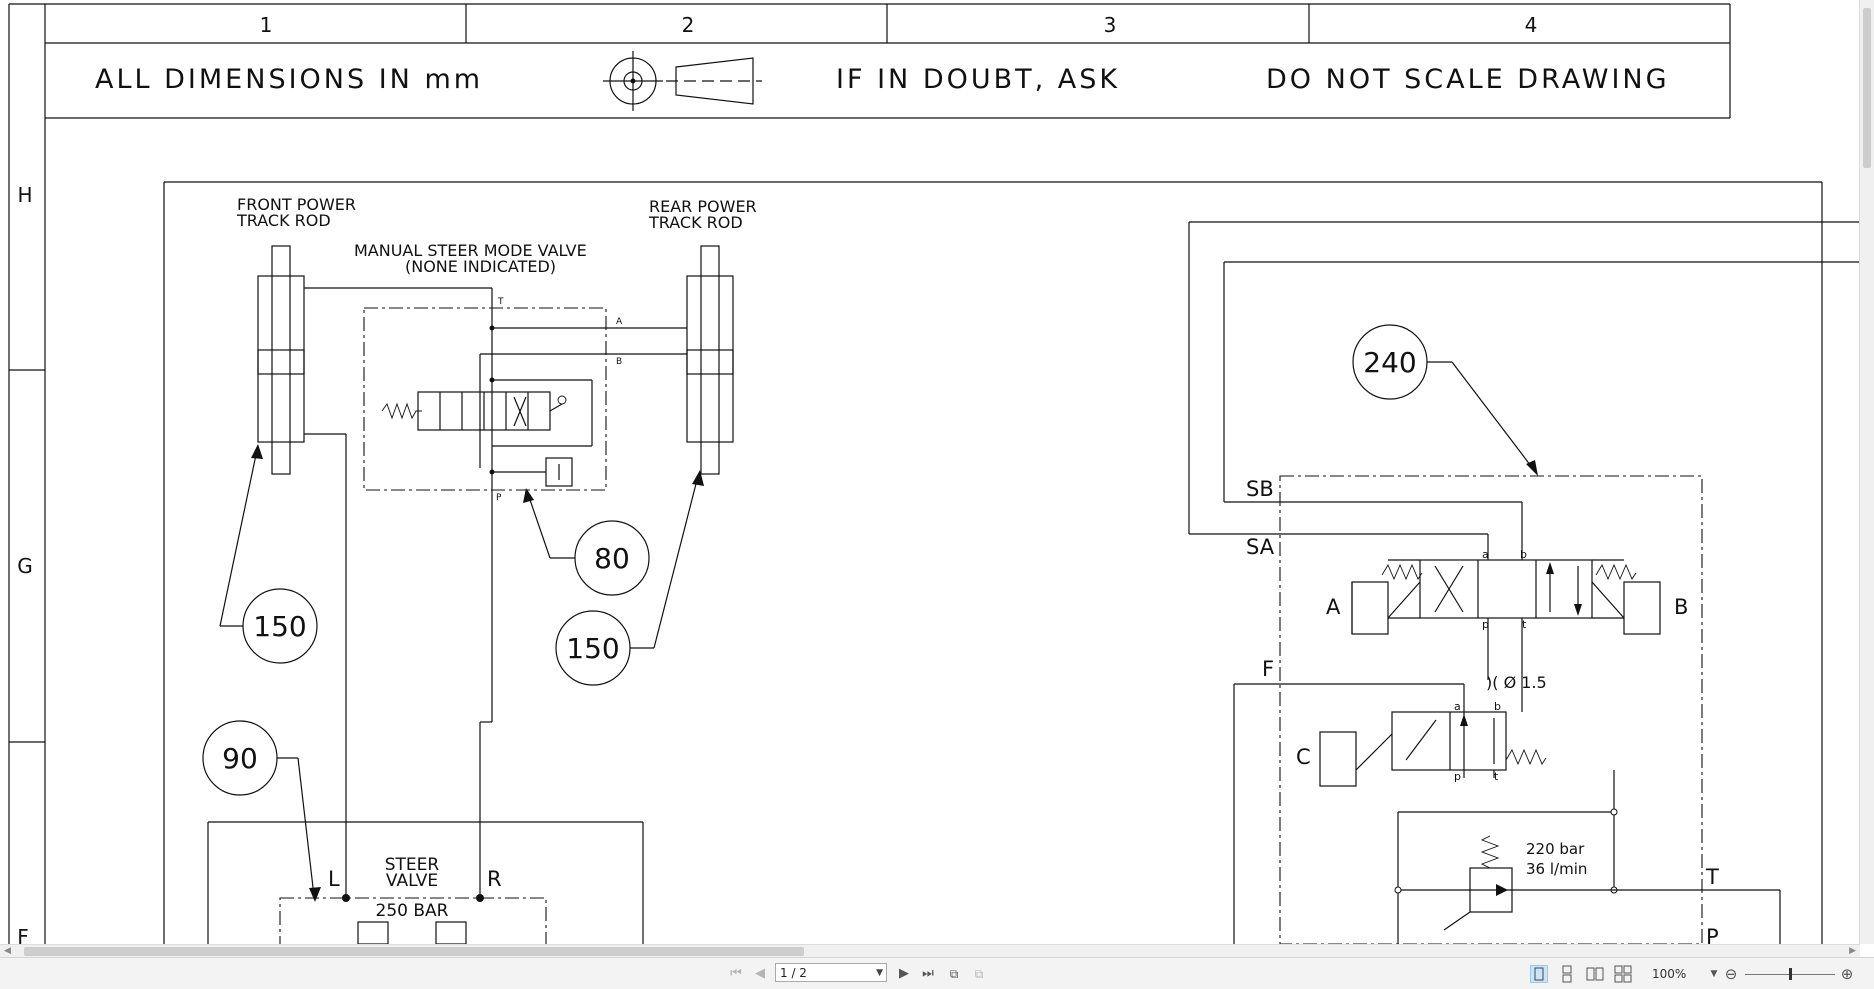 The height and width of the screenshot is (989, 1874). Describe the element at coordinates (1457, 706) in the screenshot. I see `label-lower-a-2: a` at that location.